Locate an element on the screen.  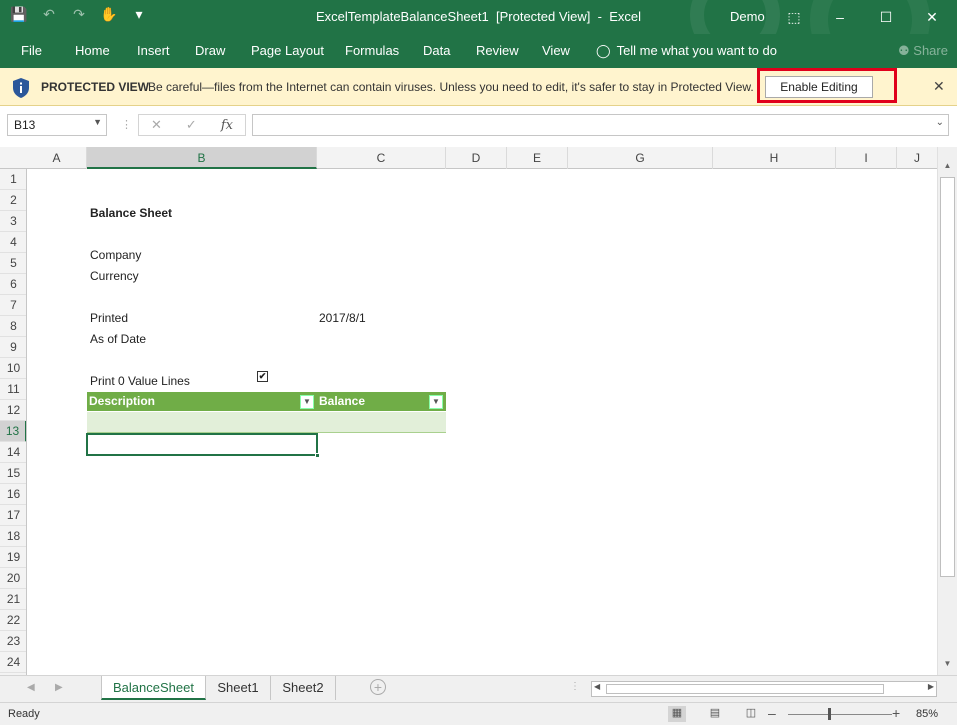
page-break-preview-icon: ◫ is located at coordinates (751, 714).